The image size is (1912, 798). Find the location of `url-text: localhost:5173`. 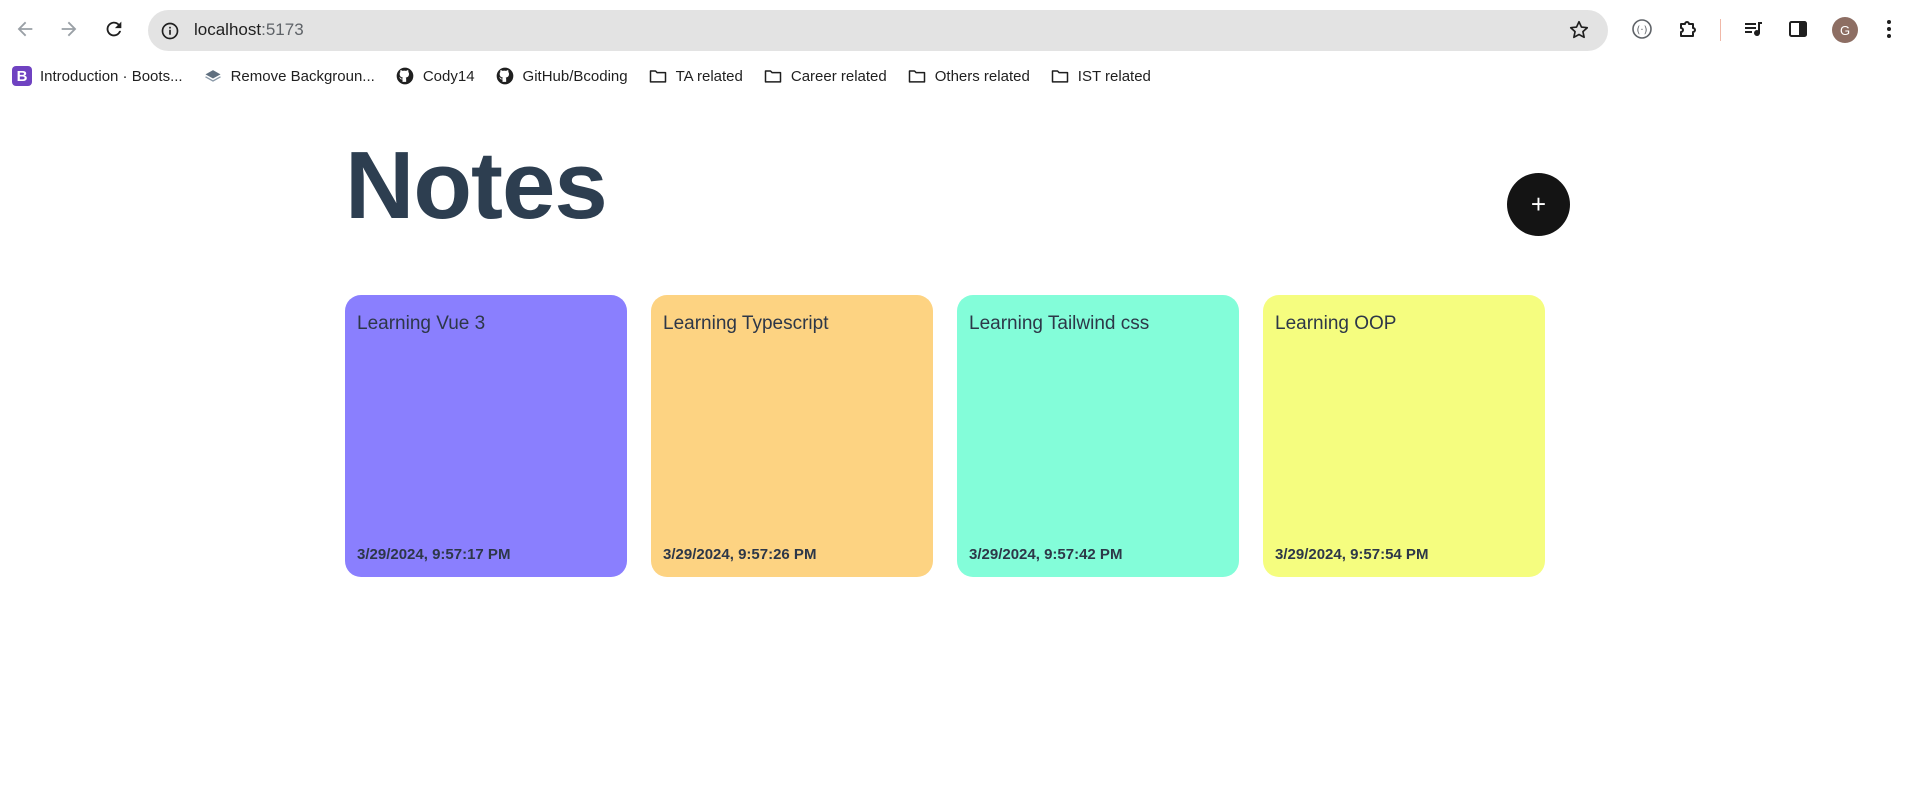

url-text: localhost:5173 is located at coordinates (249, 30).